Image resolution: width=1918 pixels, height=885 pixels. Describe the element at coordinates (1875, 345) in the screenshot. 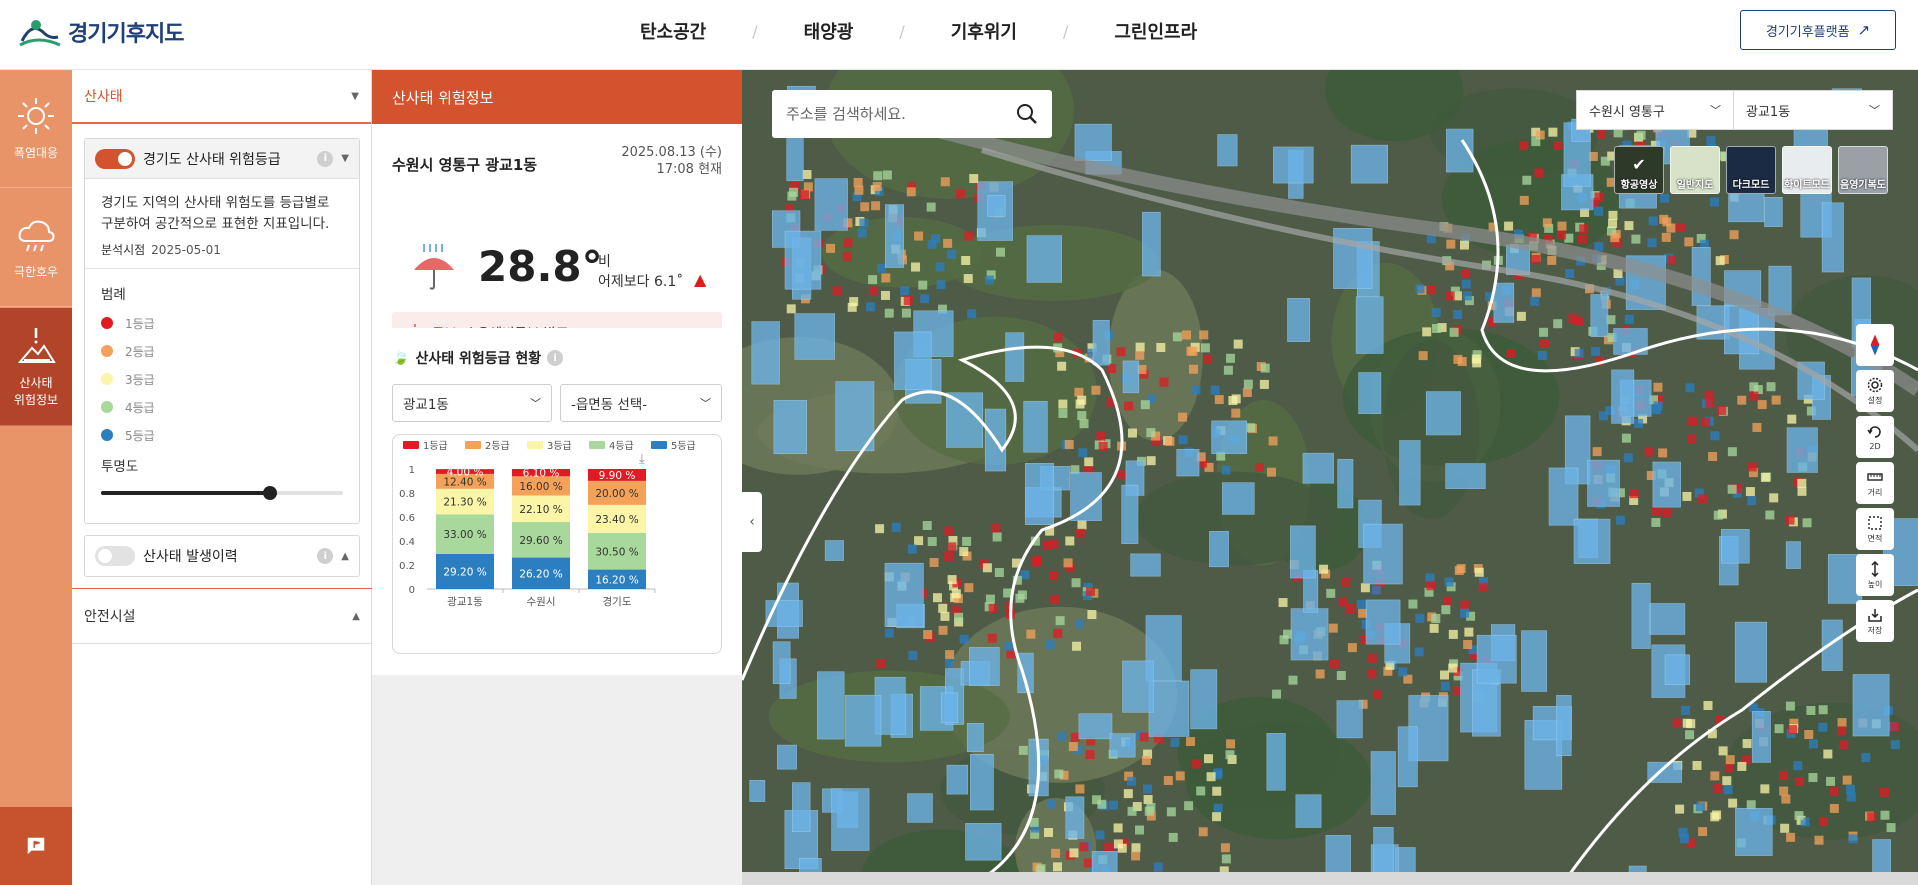

I see `compass-button` at that location.